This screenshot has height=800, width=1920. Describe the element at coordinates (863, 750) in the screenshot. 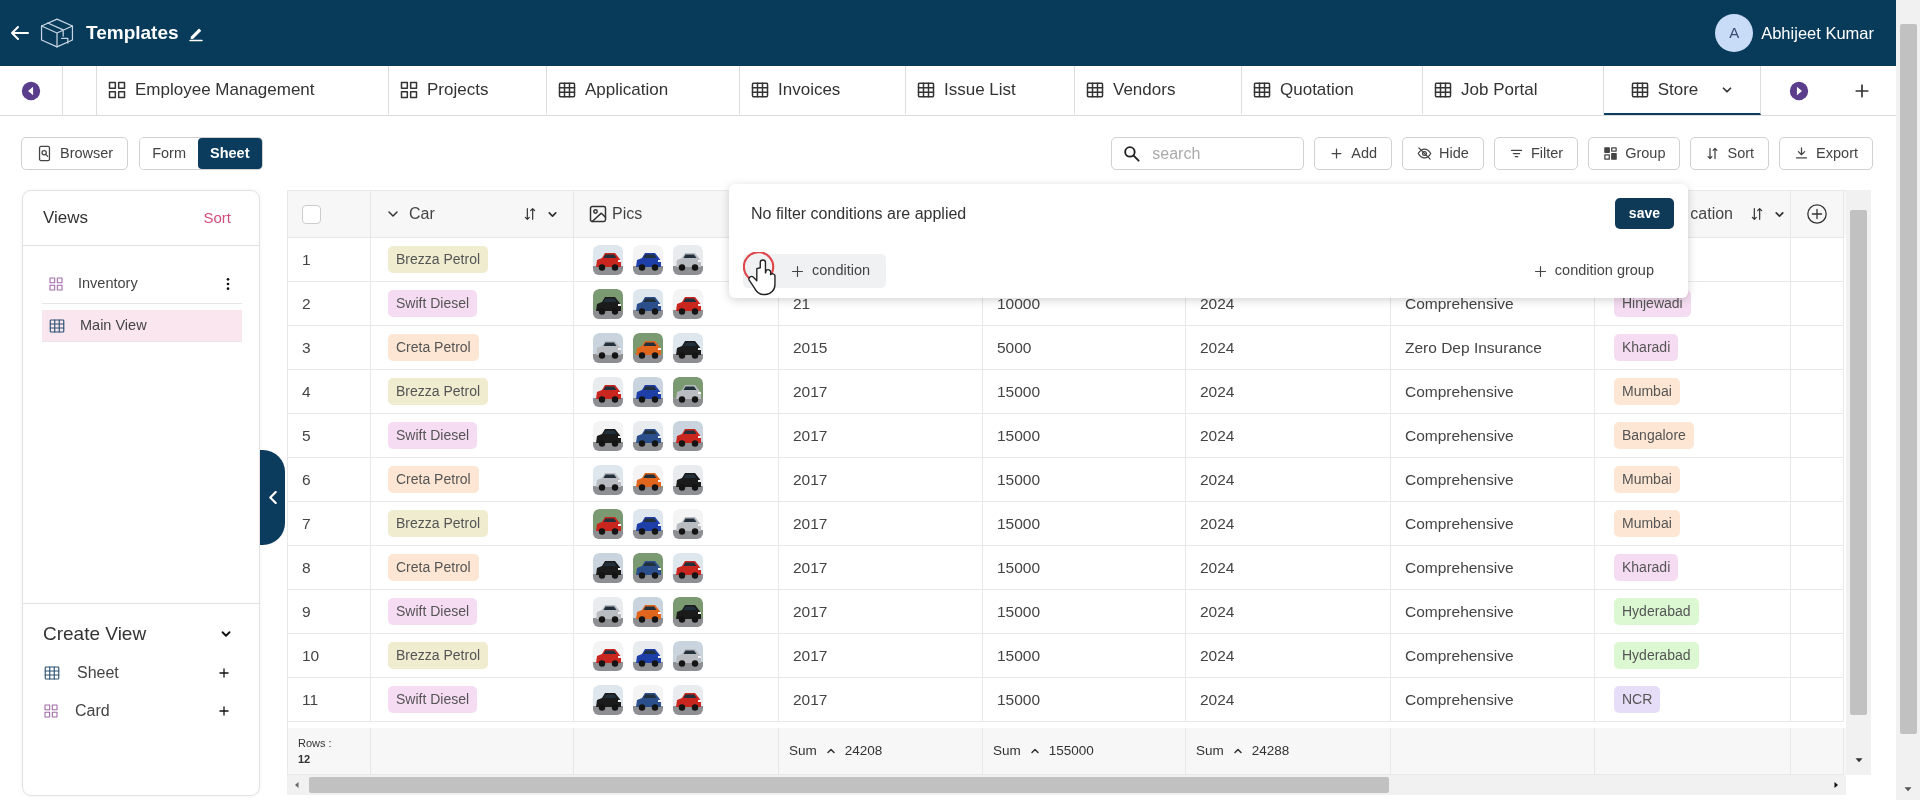

I see `sum-value: 24208` at that location.